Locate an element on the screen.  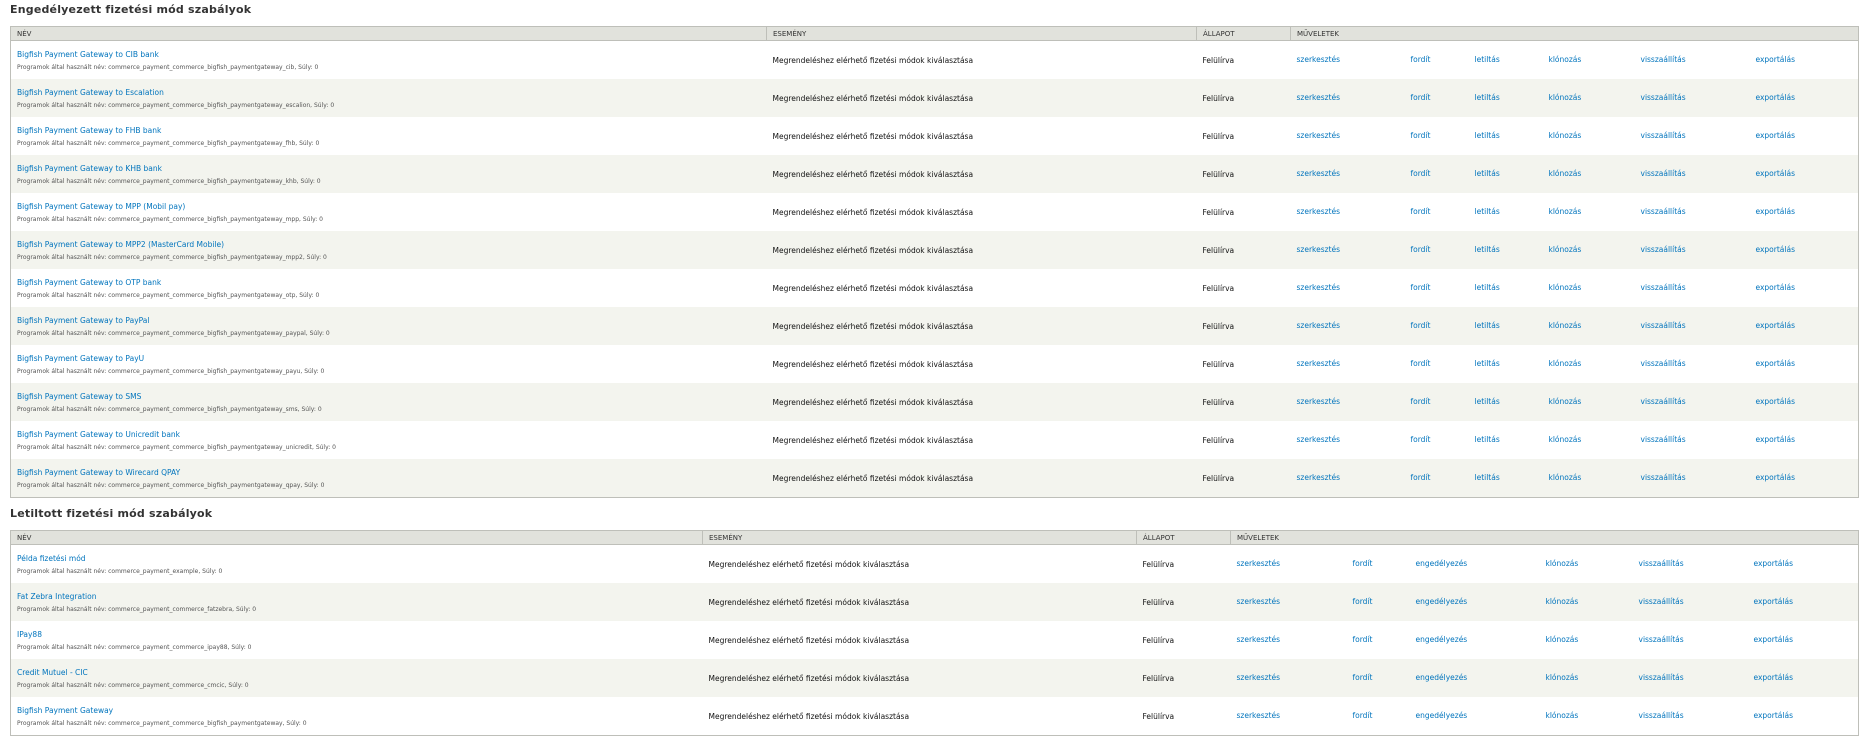
rule-name-link: Bigfish Payment Gateway to Escalation is located at coordinates (392, 92).